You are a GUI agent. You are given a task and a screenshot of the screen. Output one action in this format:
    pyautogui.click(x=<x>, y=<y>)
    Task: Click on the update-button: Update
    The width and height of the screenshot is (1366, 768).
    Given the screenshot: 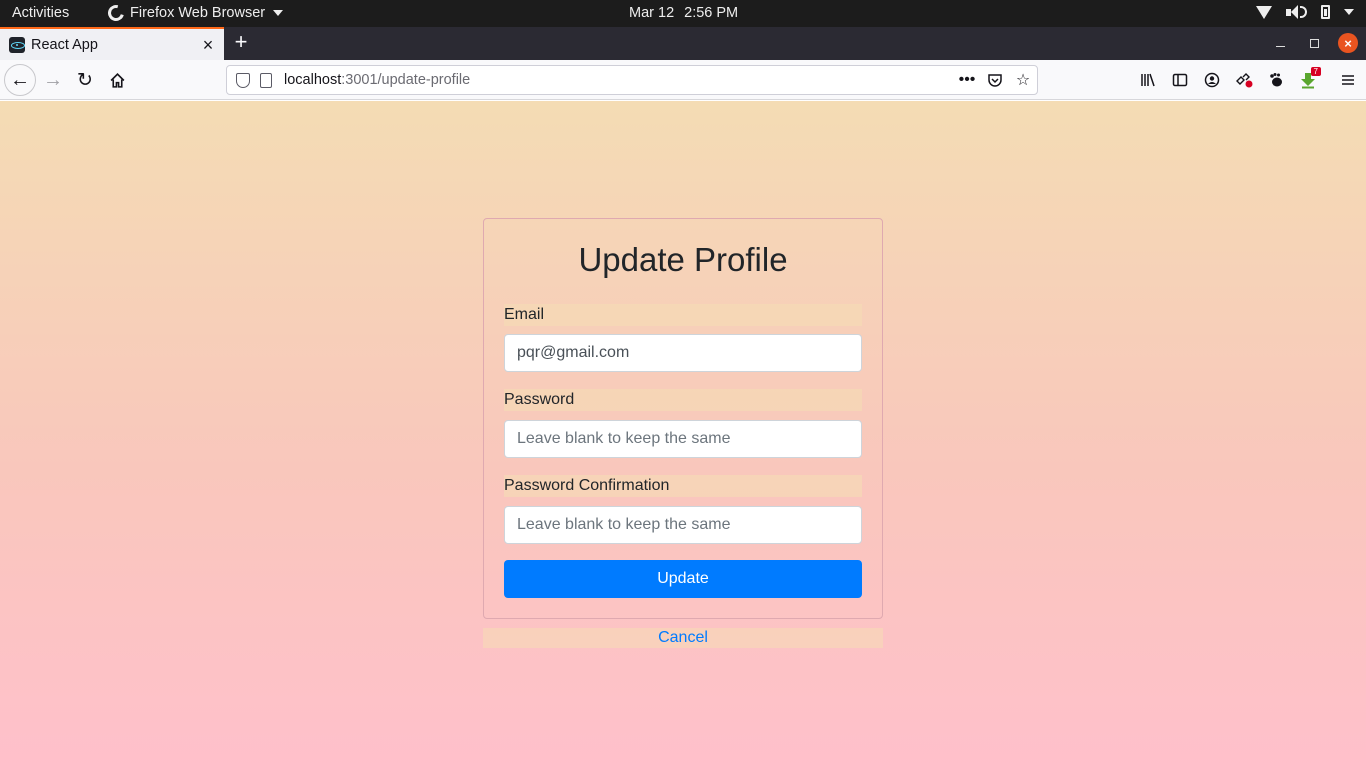 What is the action you would take?
    pyautogui.click(x=683, y=579)
    